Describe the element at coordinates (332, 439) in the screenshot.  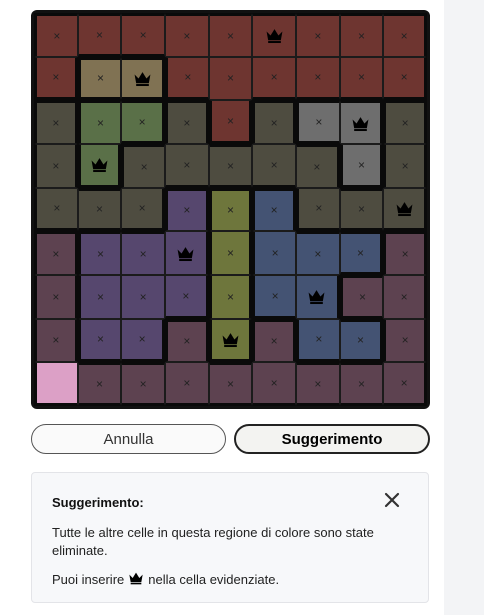
I see `hint-button: Suggerimento` at that location.